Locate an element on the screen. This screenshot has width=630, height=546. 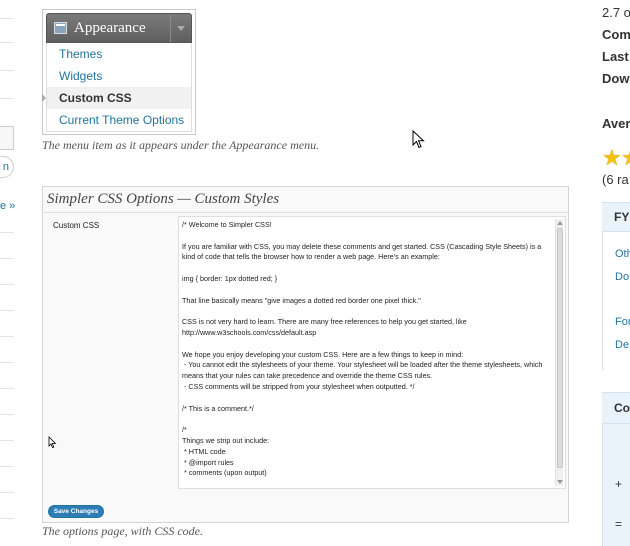
scroll-thumb is located at coordinates (560, 348).